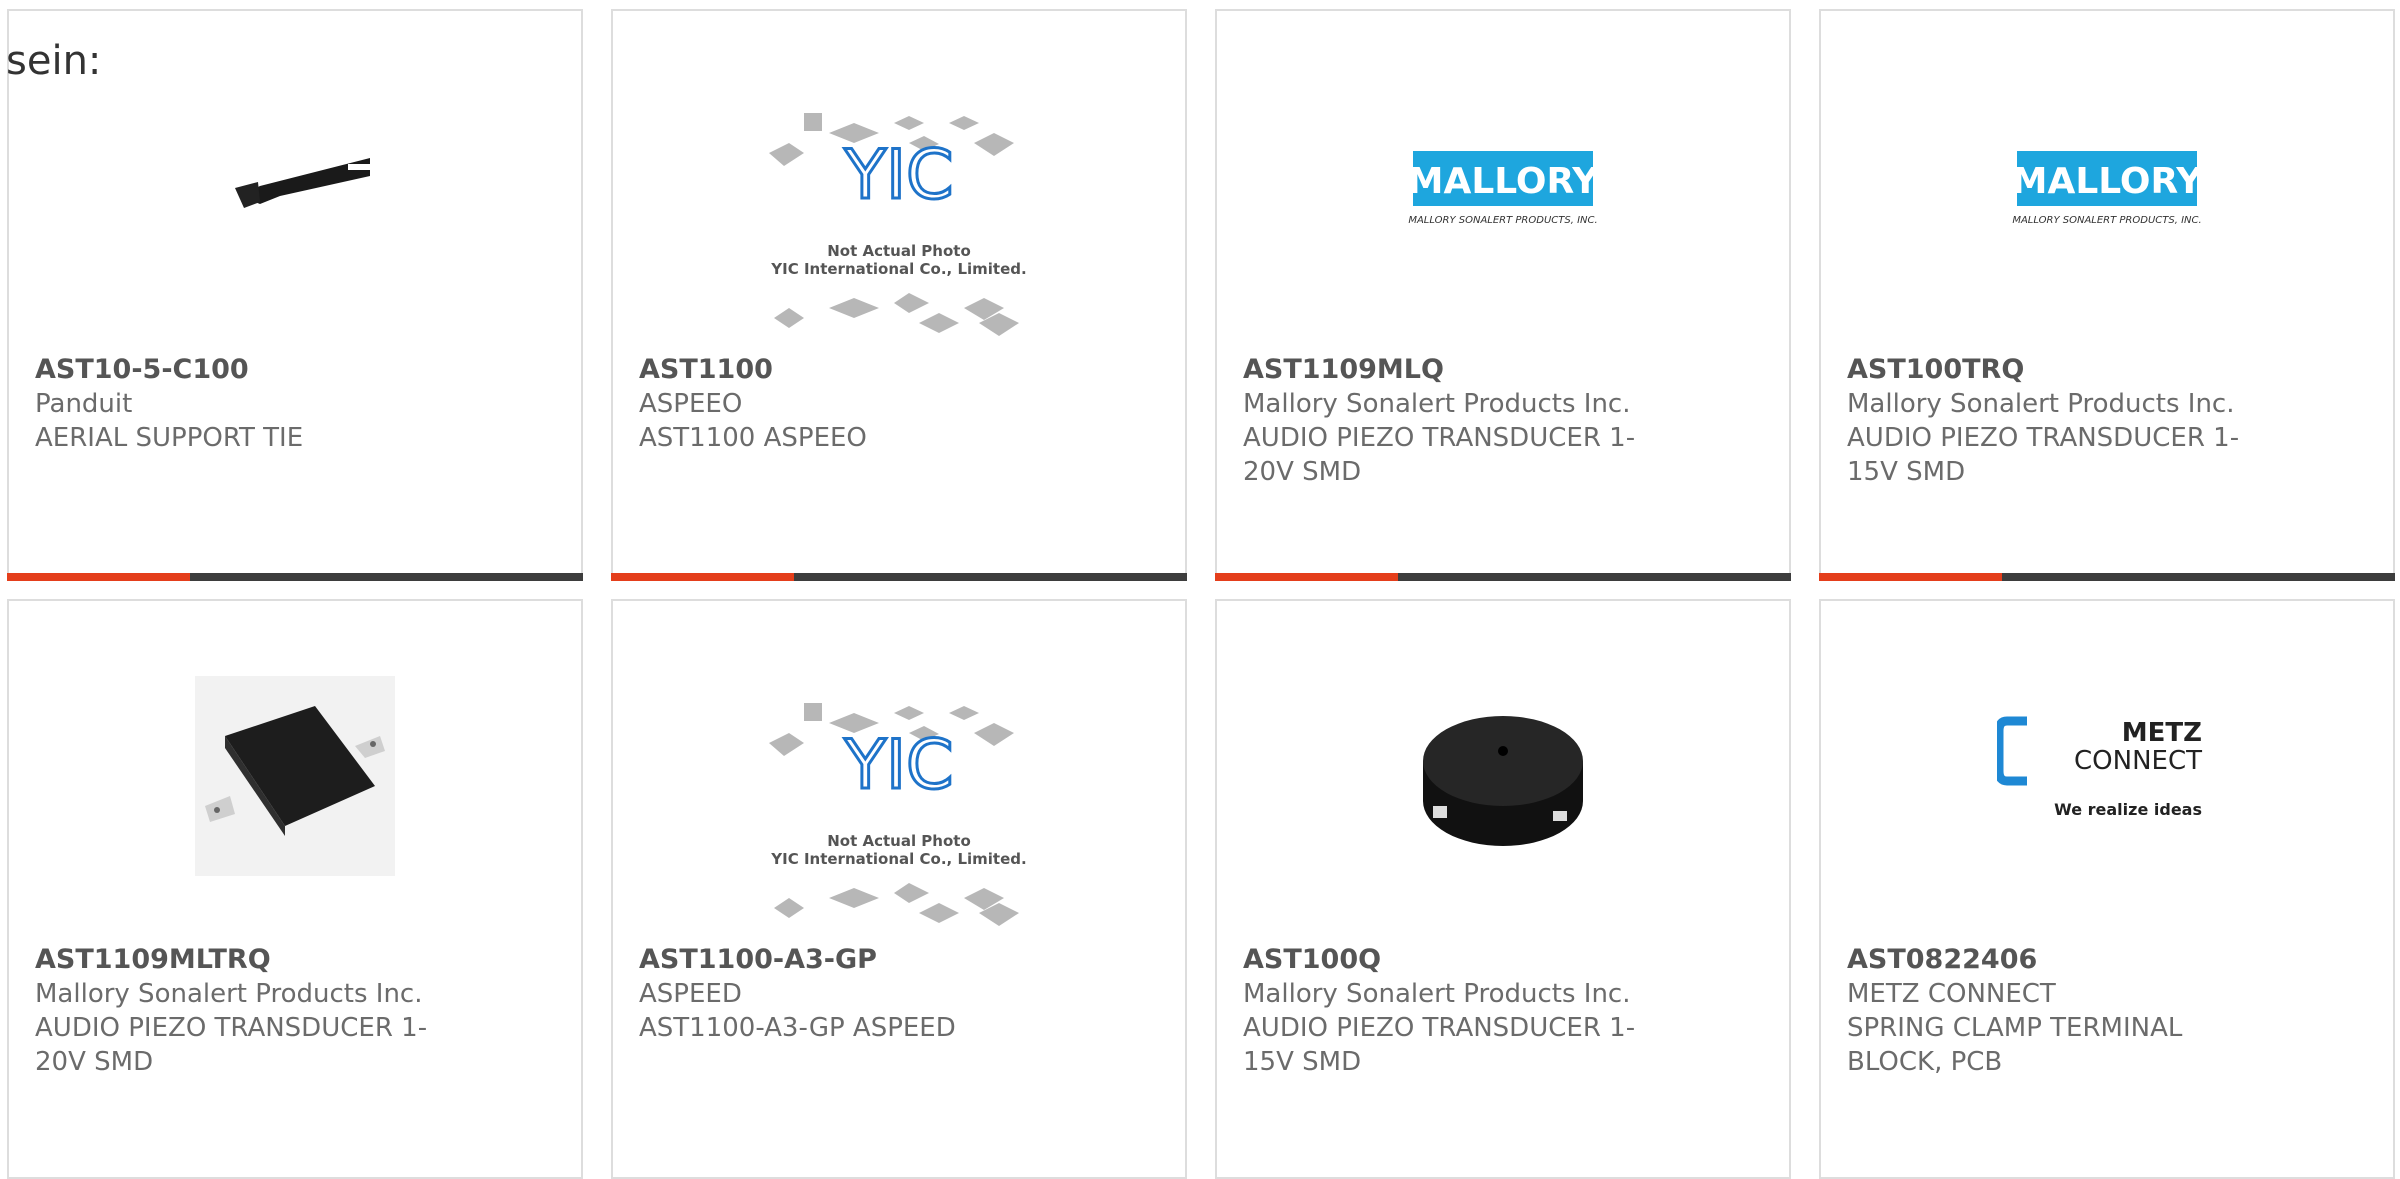 The width and height of the screenshot is (2400, 1179). What do you see at coordinates (1925, 1062) in the screenshot?
I see `description: BLOCK, PCB` at bounding box center [1925, 1062].